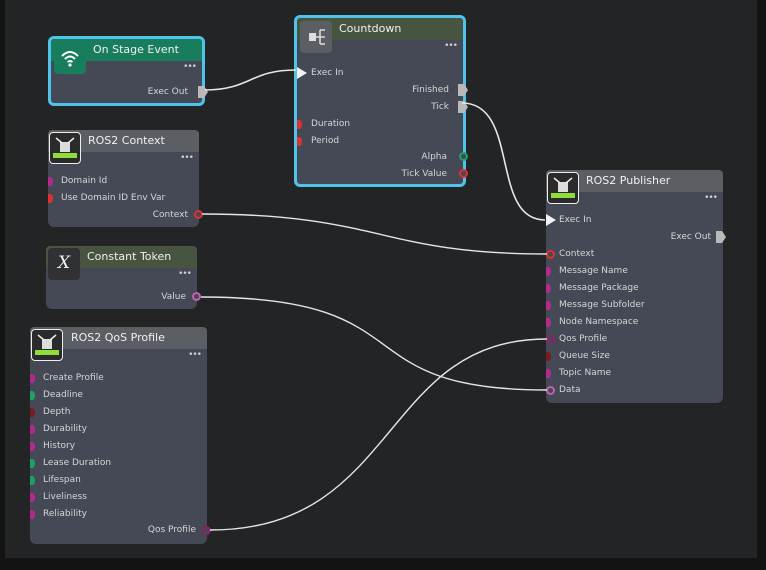  What do you see at coordinates (548, 322) in the screenshot?
I see `node-namespace-pin` at bounding box center [548, 322].